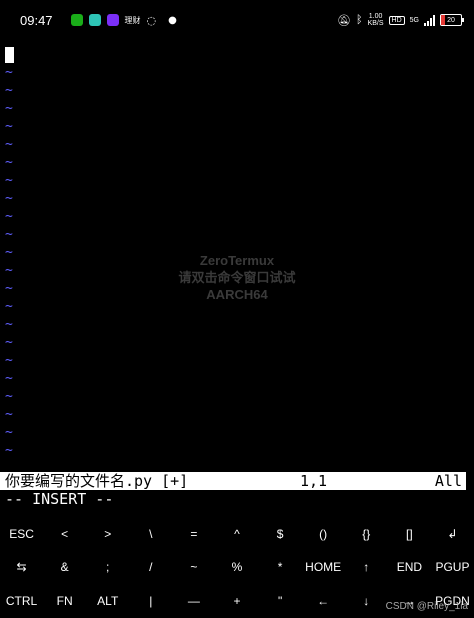  Describe the element at coordinates (59, 499) in the screenshot. I see `vim-mode-indicator: -- INSERT --` at that location.